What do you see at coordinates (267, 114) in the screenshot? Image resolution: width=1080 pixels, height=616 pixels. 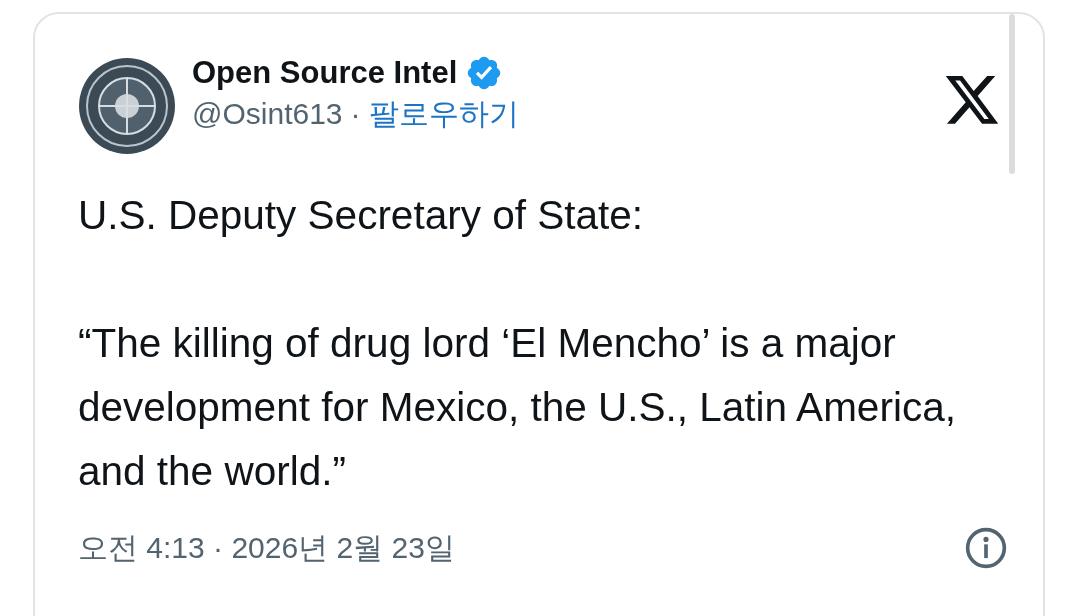 I see `author-handle: @Osint613` at bounding box center [267, 114].